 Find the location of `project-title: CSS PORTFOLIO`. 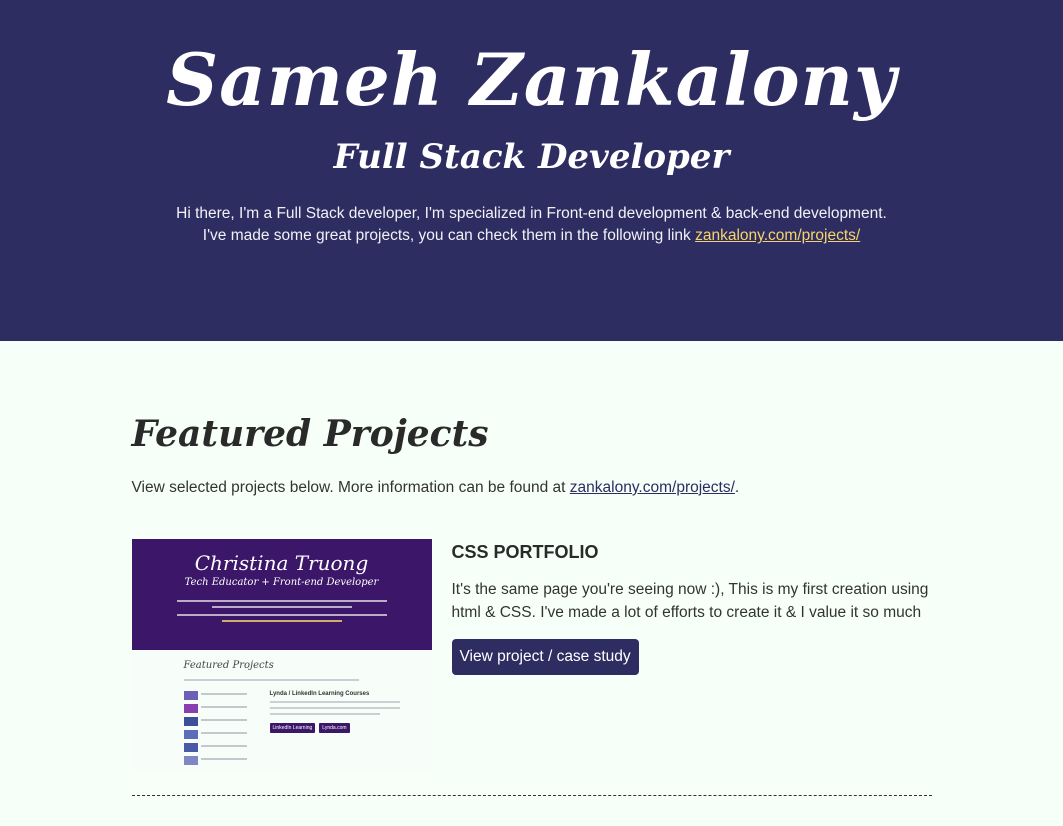

project-title: CSS PORTFOLIO is located at coordinates (525, 552).